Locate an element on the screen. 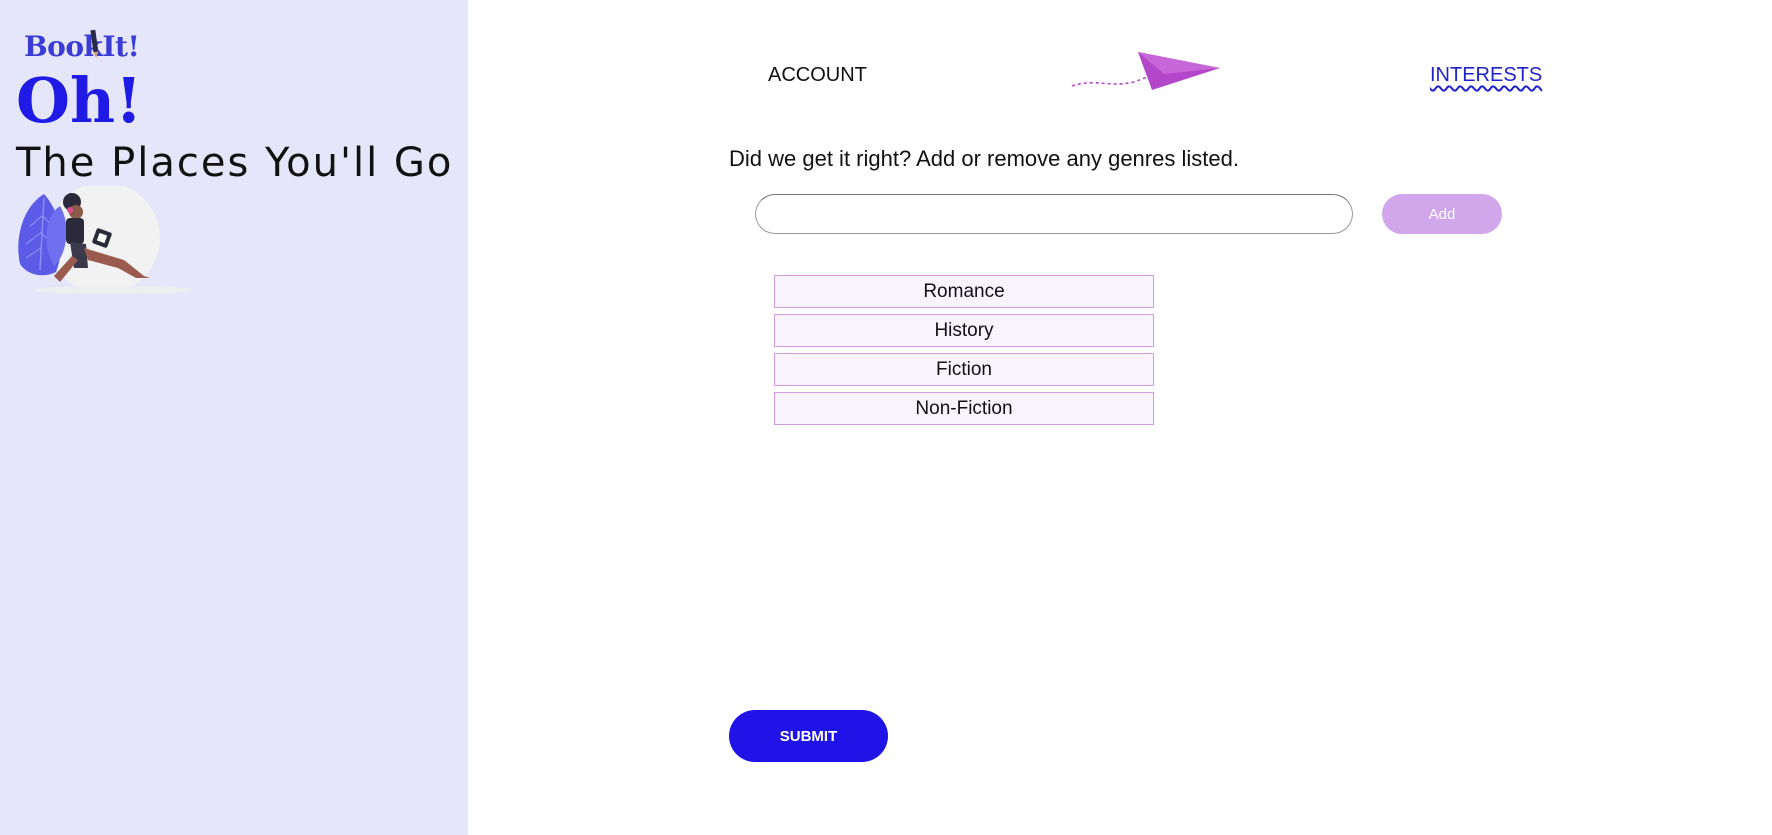 Image resolution: width=1772 pixels, height=835 pixels. genre-item-romance: Romance is located at coordinates (964, 291).